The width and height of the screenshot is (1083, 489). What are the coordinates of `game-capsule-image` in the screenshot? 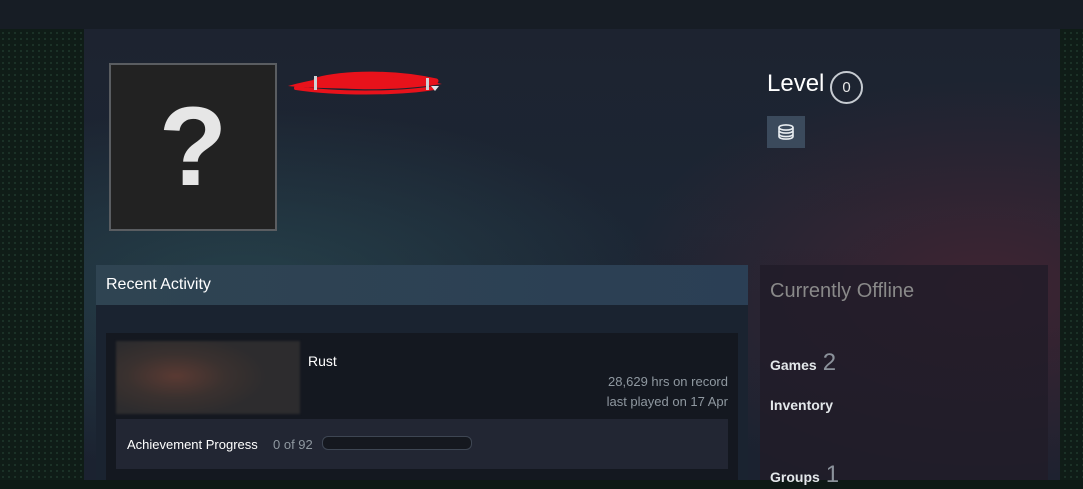 It's located at (208, 377).